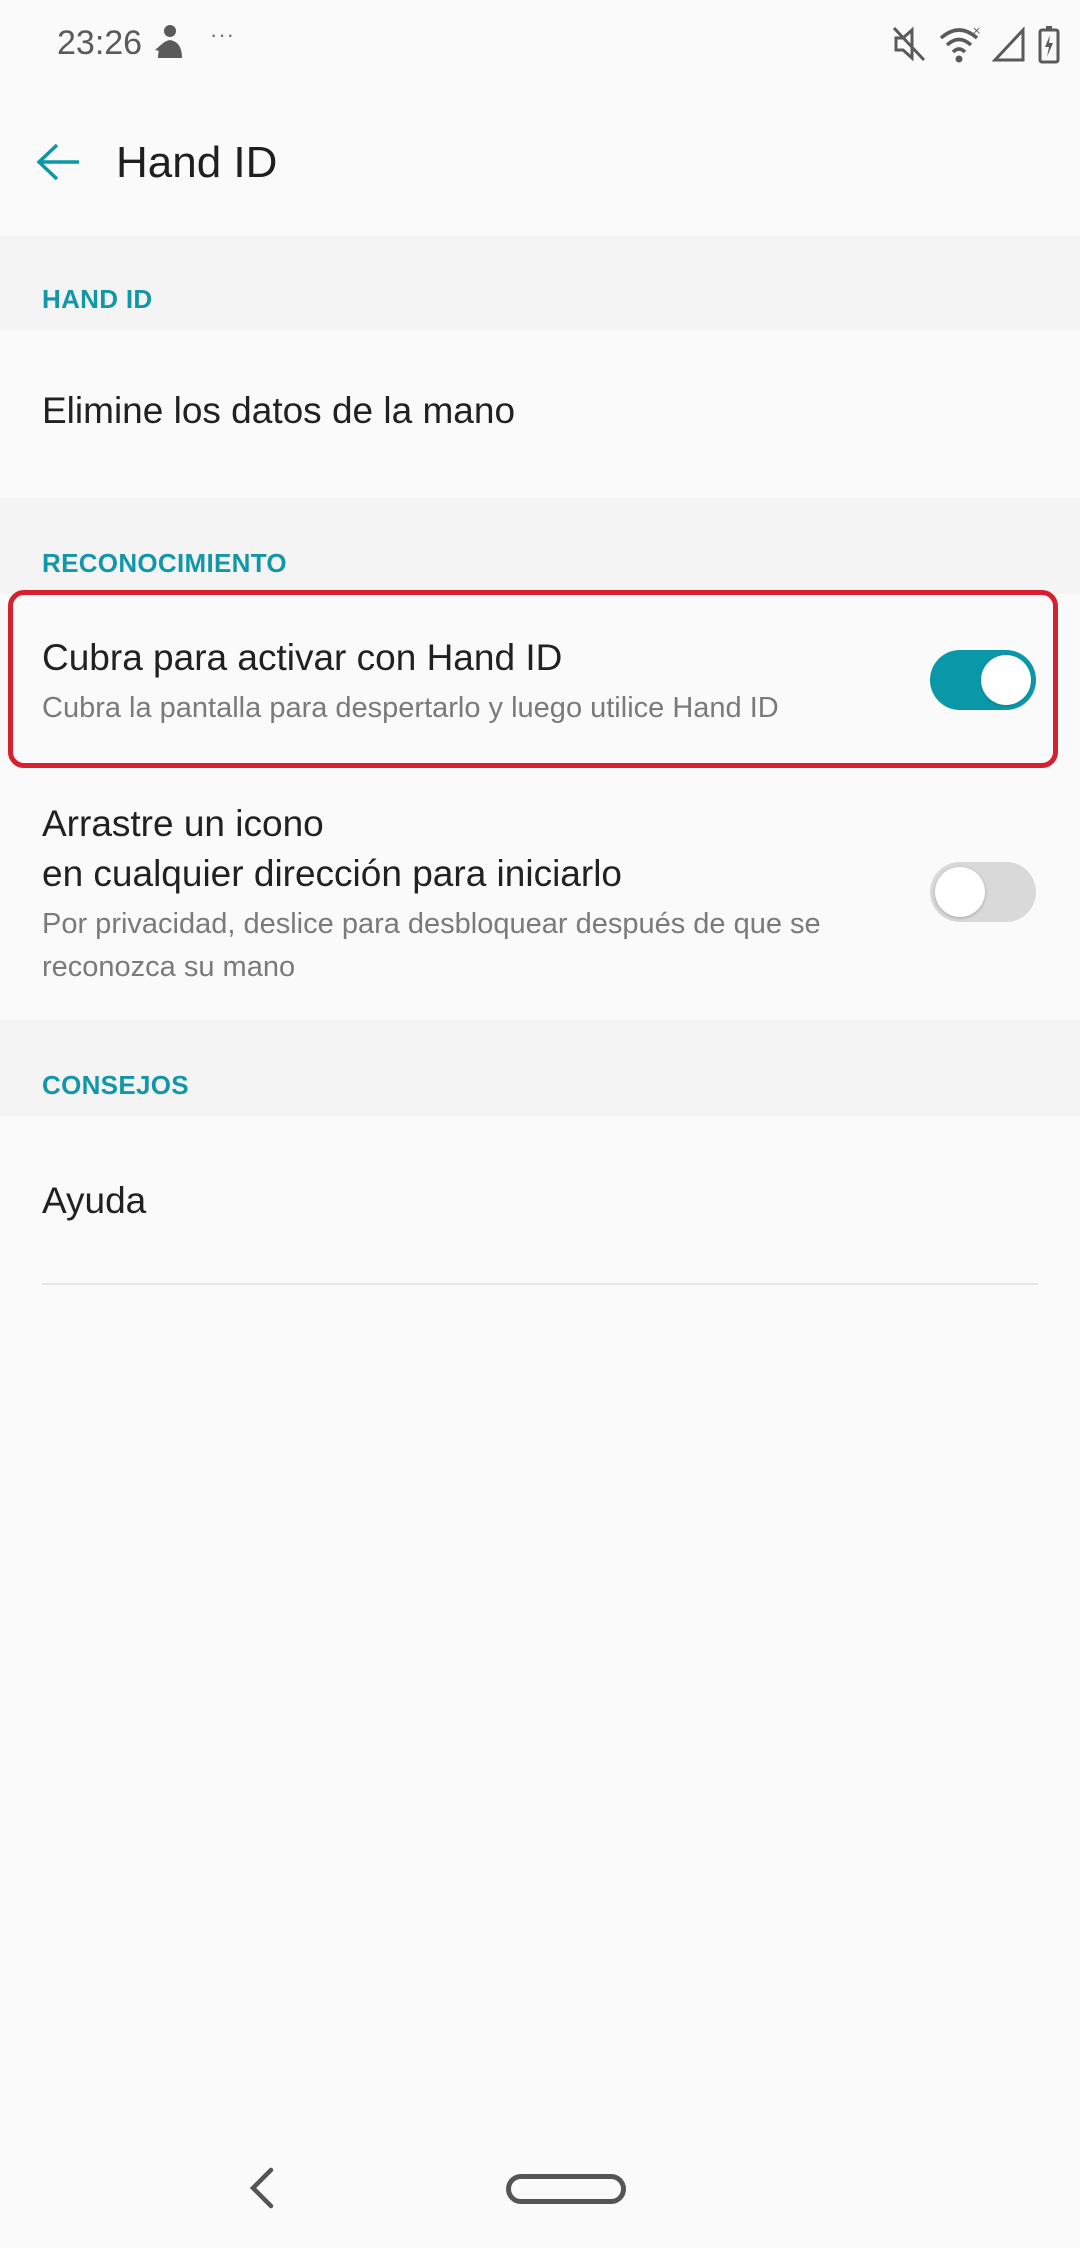 This screenshot has height=2248, width=1080. I want to click on toggle-knob, so click(960, 892).